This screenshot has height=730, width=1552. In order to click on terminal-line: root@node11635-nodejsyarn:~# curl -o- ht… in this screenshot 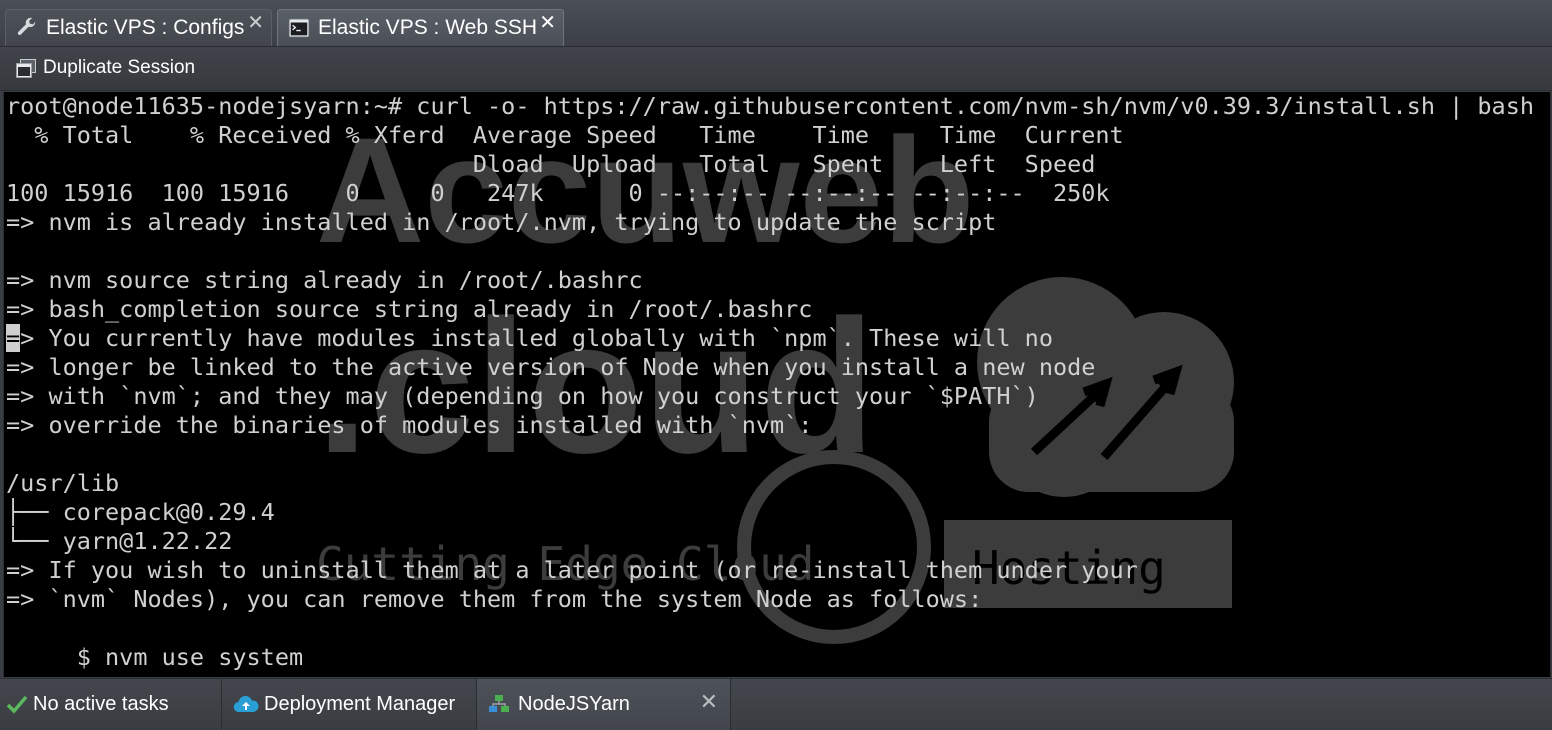, I will do `click(770, 106)`.